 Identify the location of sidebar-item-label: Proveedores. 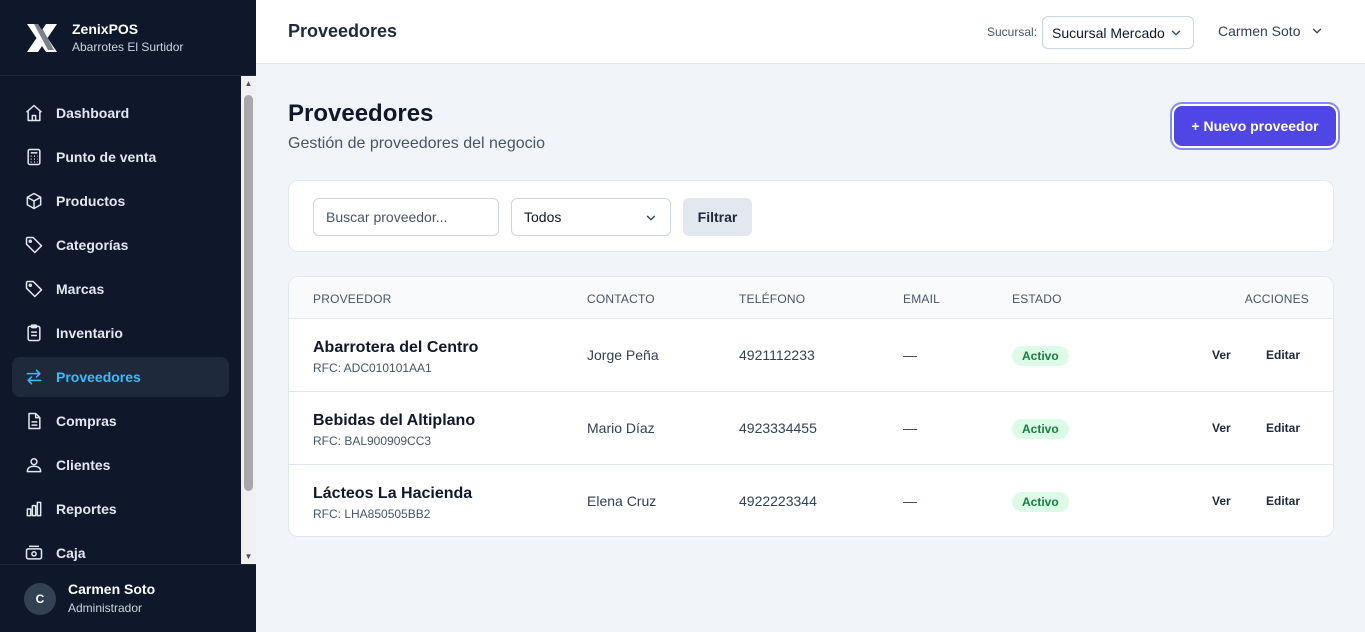
(98, 377).